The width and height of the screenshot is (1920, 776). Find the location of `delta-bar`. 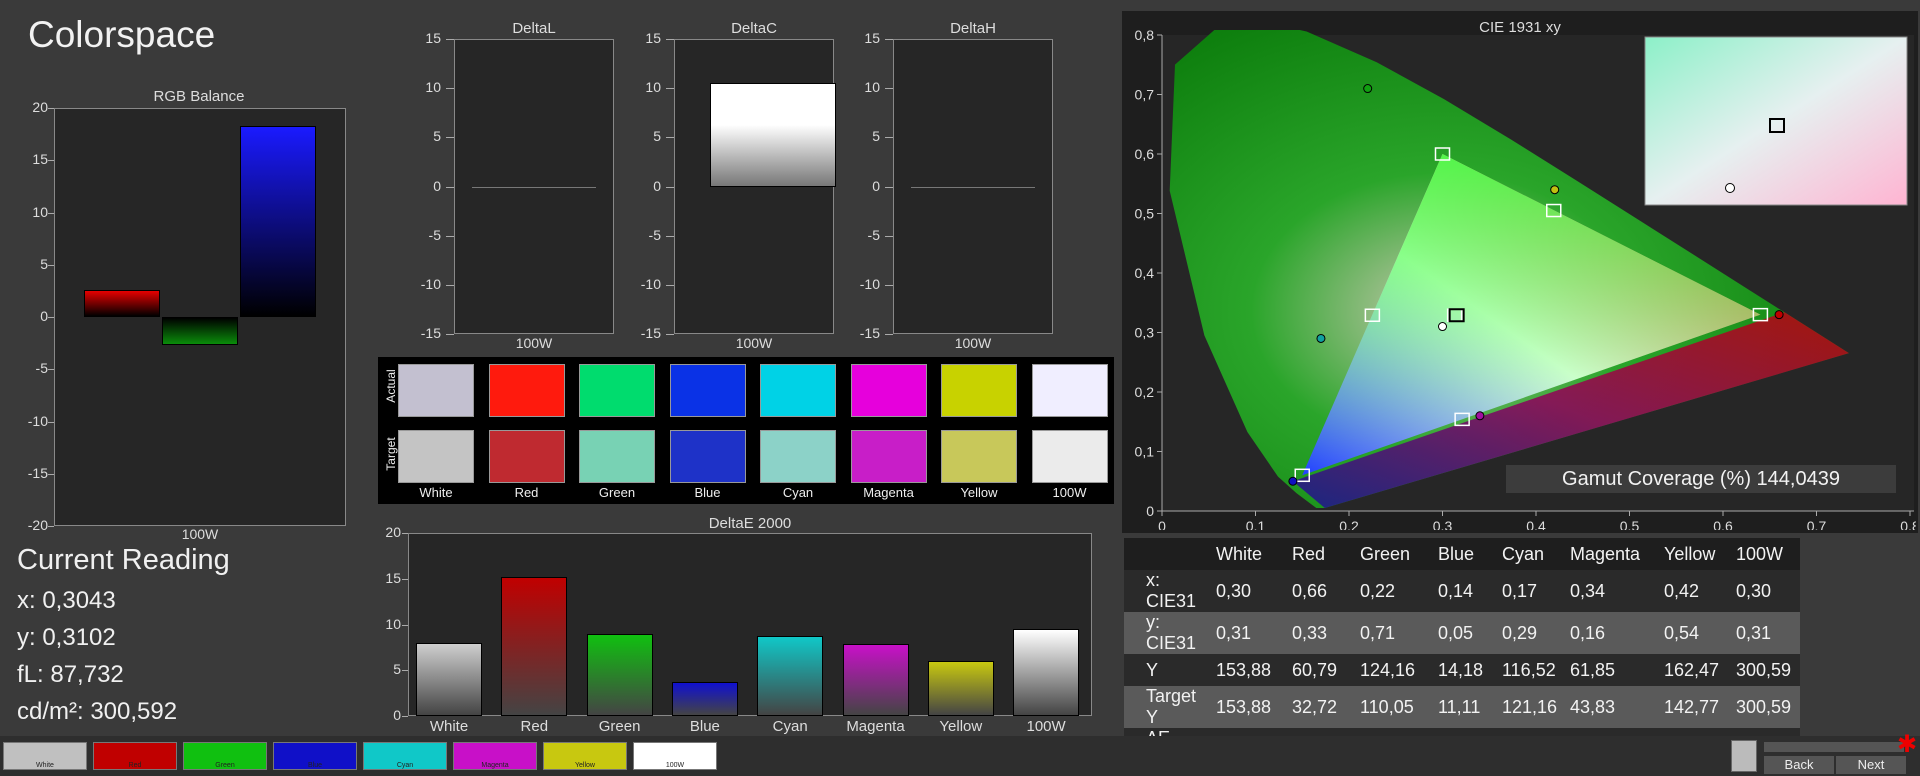

delta-bar is located at coordinates (773, 135).